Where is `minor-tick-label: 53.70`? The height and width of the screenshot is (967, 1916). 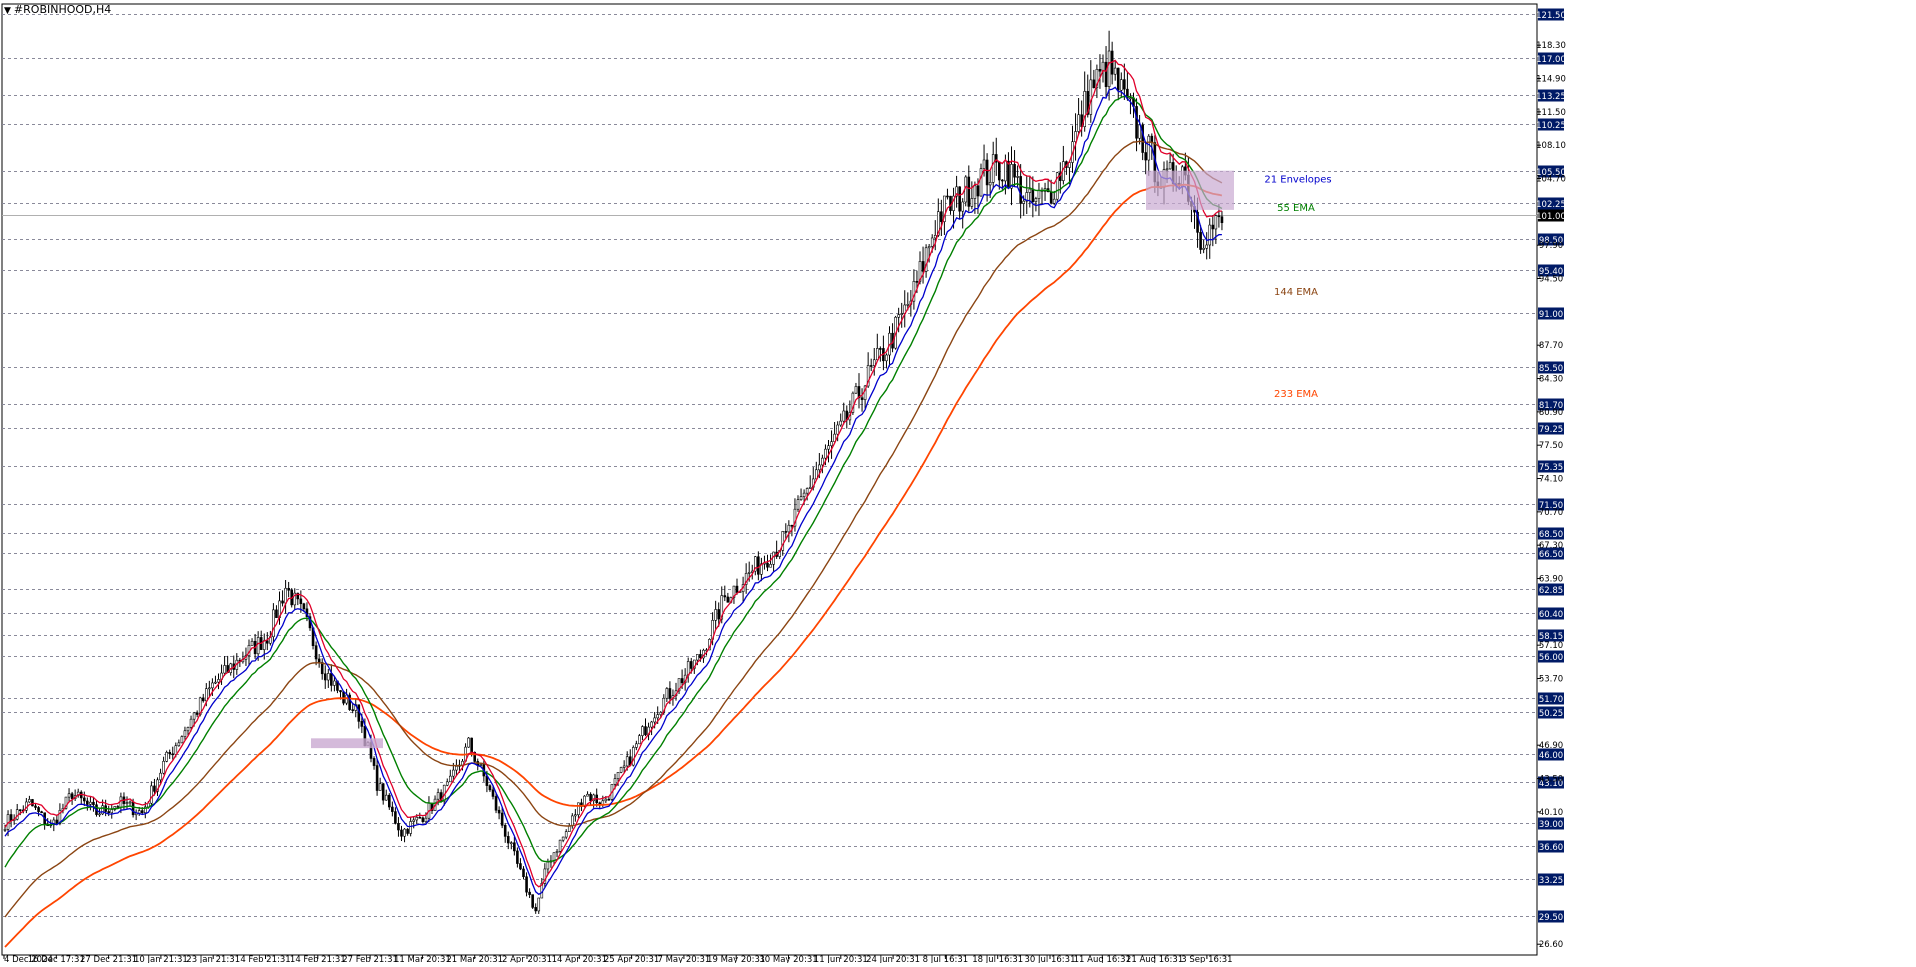
minor-tick-label: 53.70 is located at coordinates (1551, 680).